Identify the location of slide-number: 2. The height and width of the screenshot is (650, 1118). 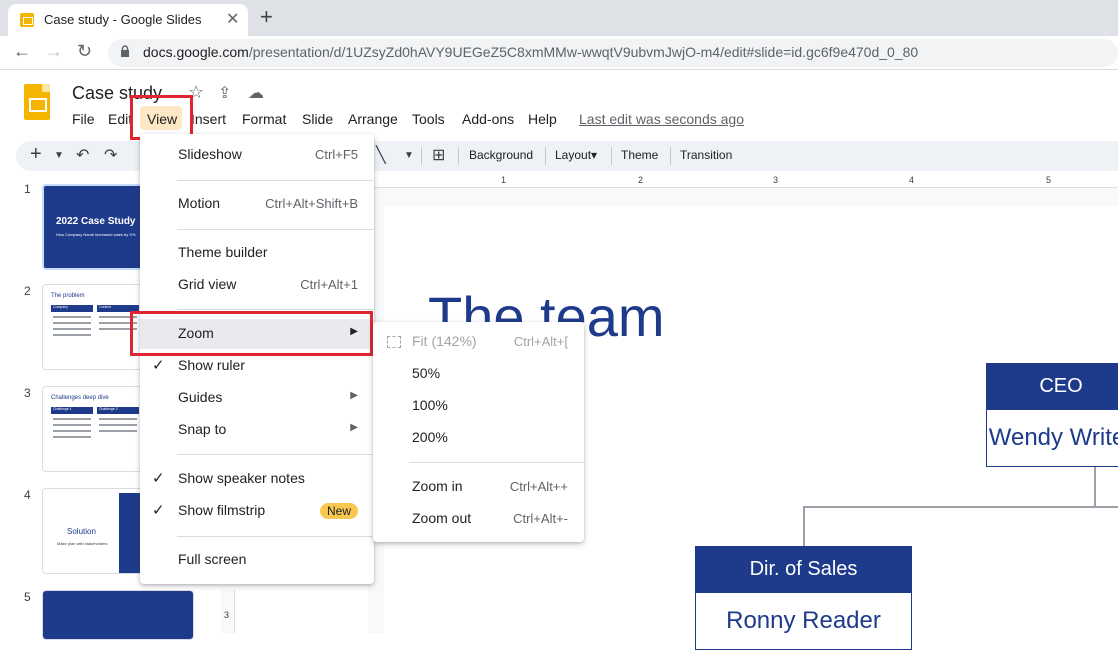
(27, 291).